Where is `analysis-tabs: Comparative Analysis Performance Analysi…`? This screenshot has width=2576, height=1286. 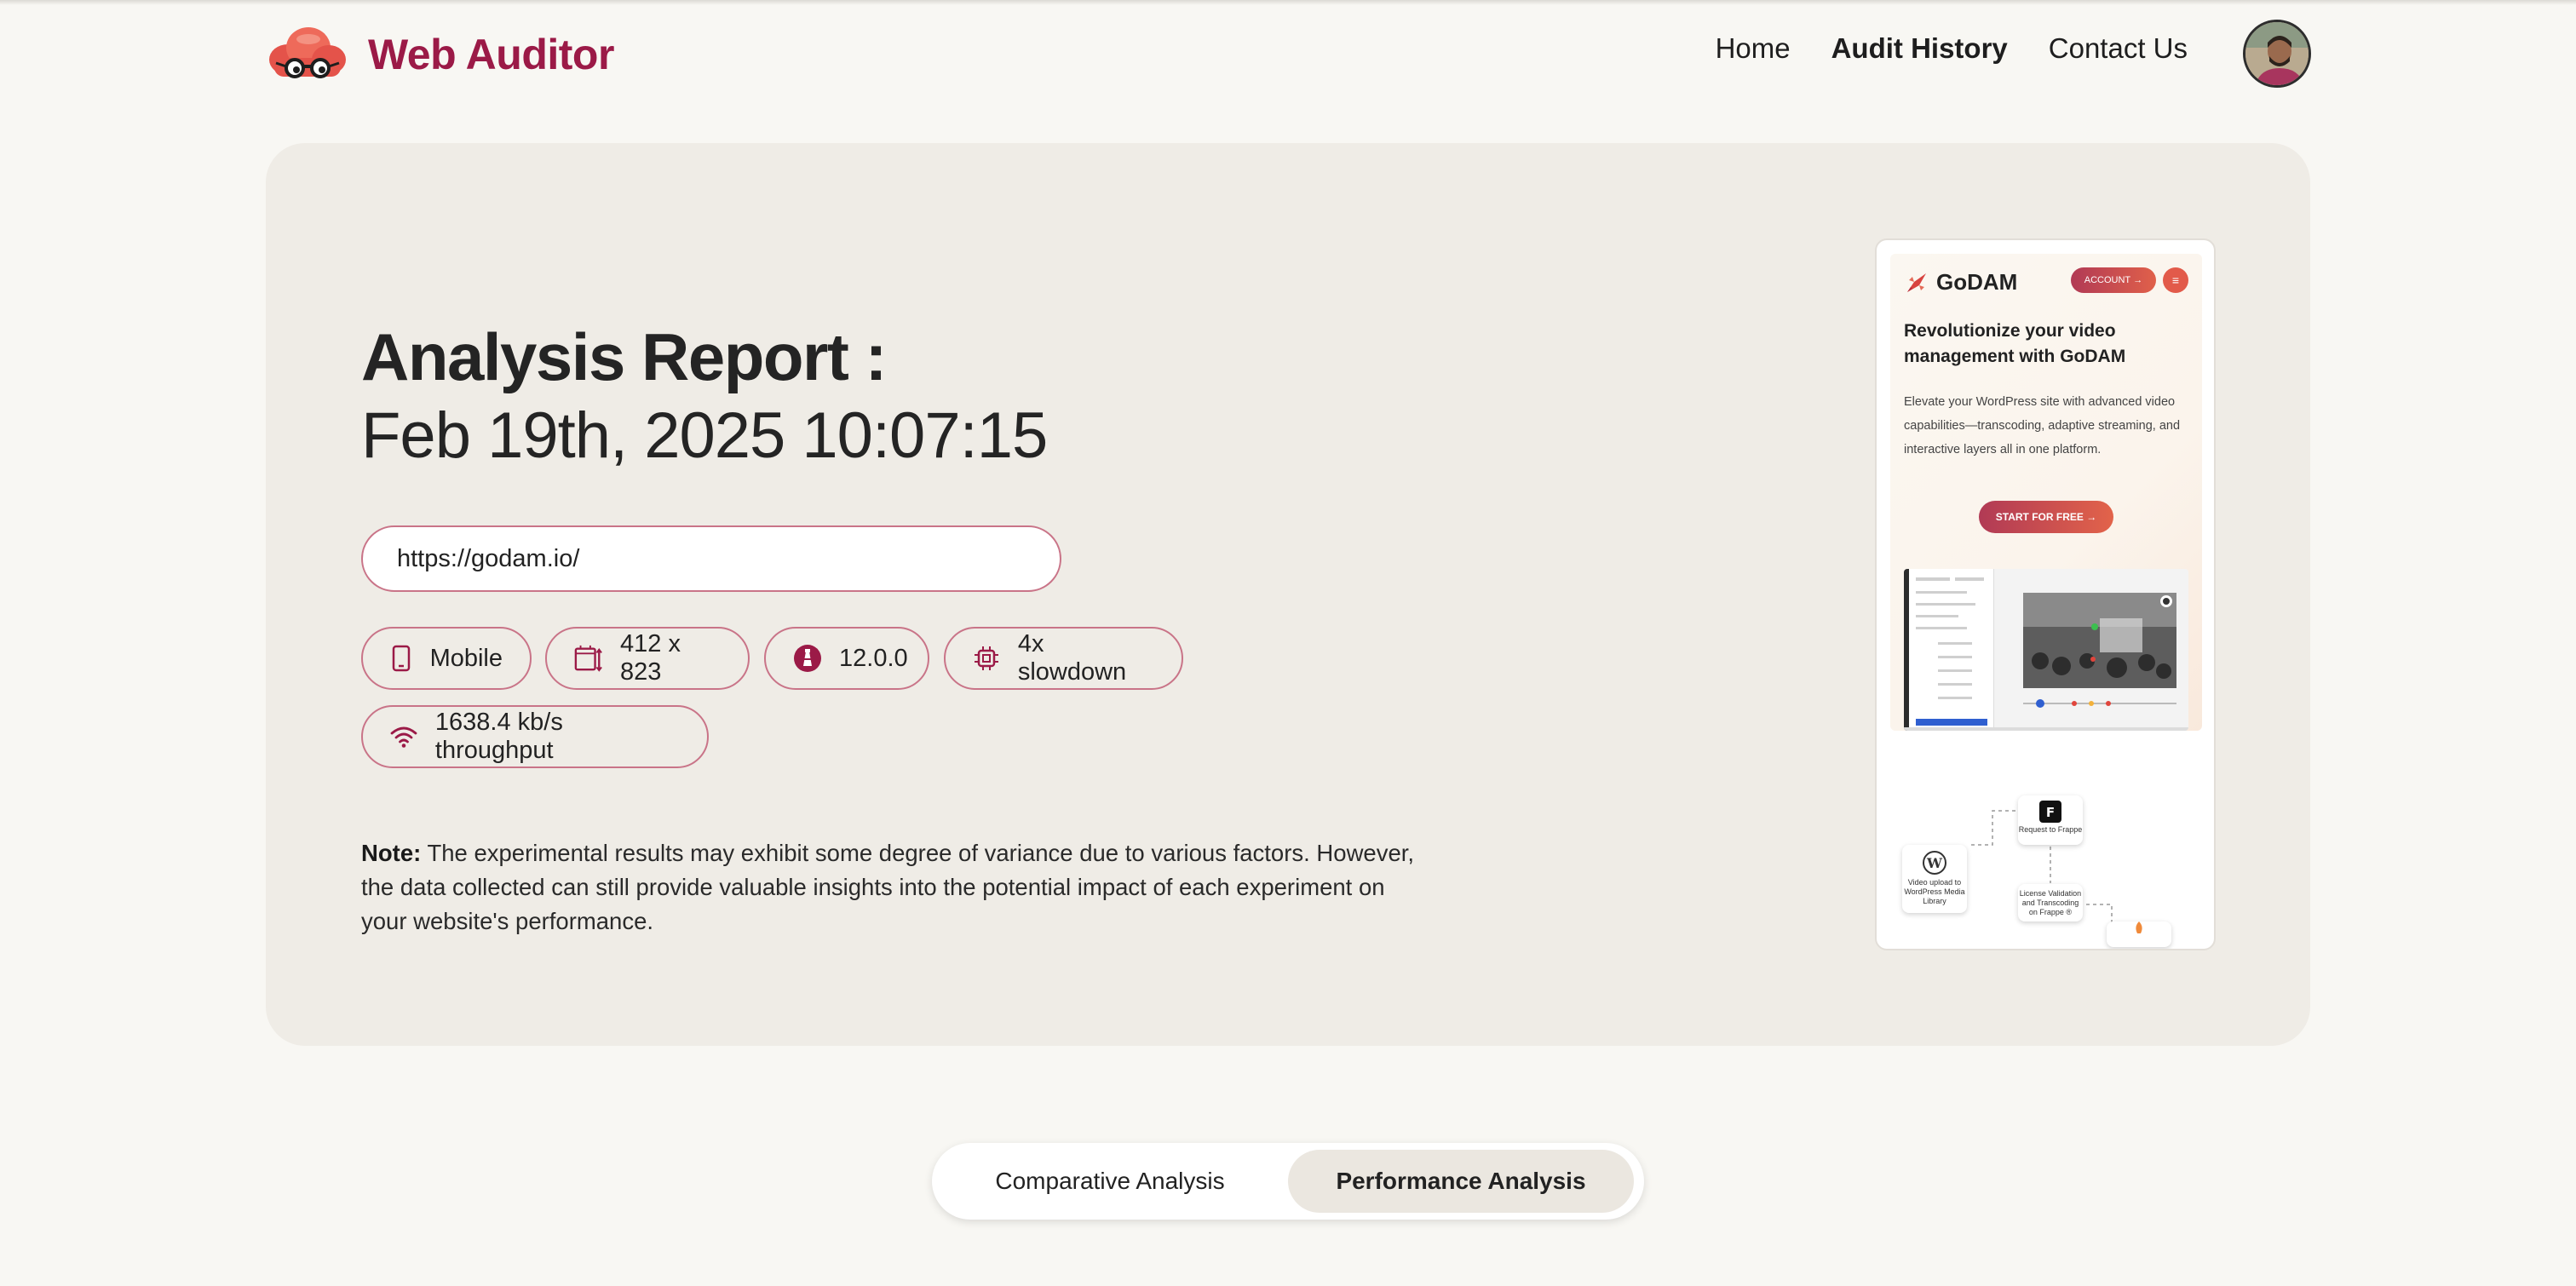 analysis-tabs: Comparative Analysis Performance Analysi… is located at coordinates (1288, 1181).